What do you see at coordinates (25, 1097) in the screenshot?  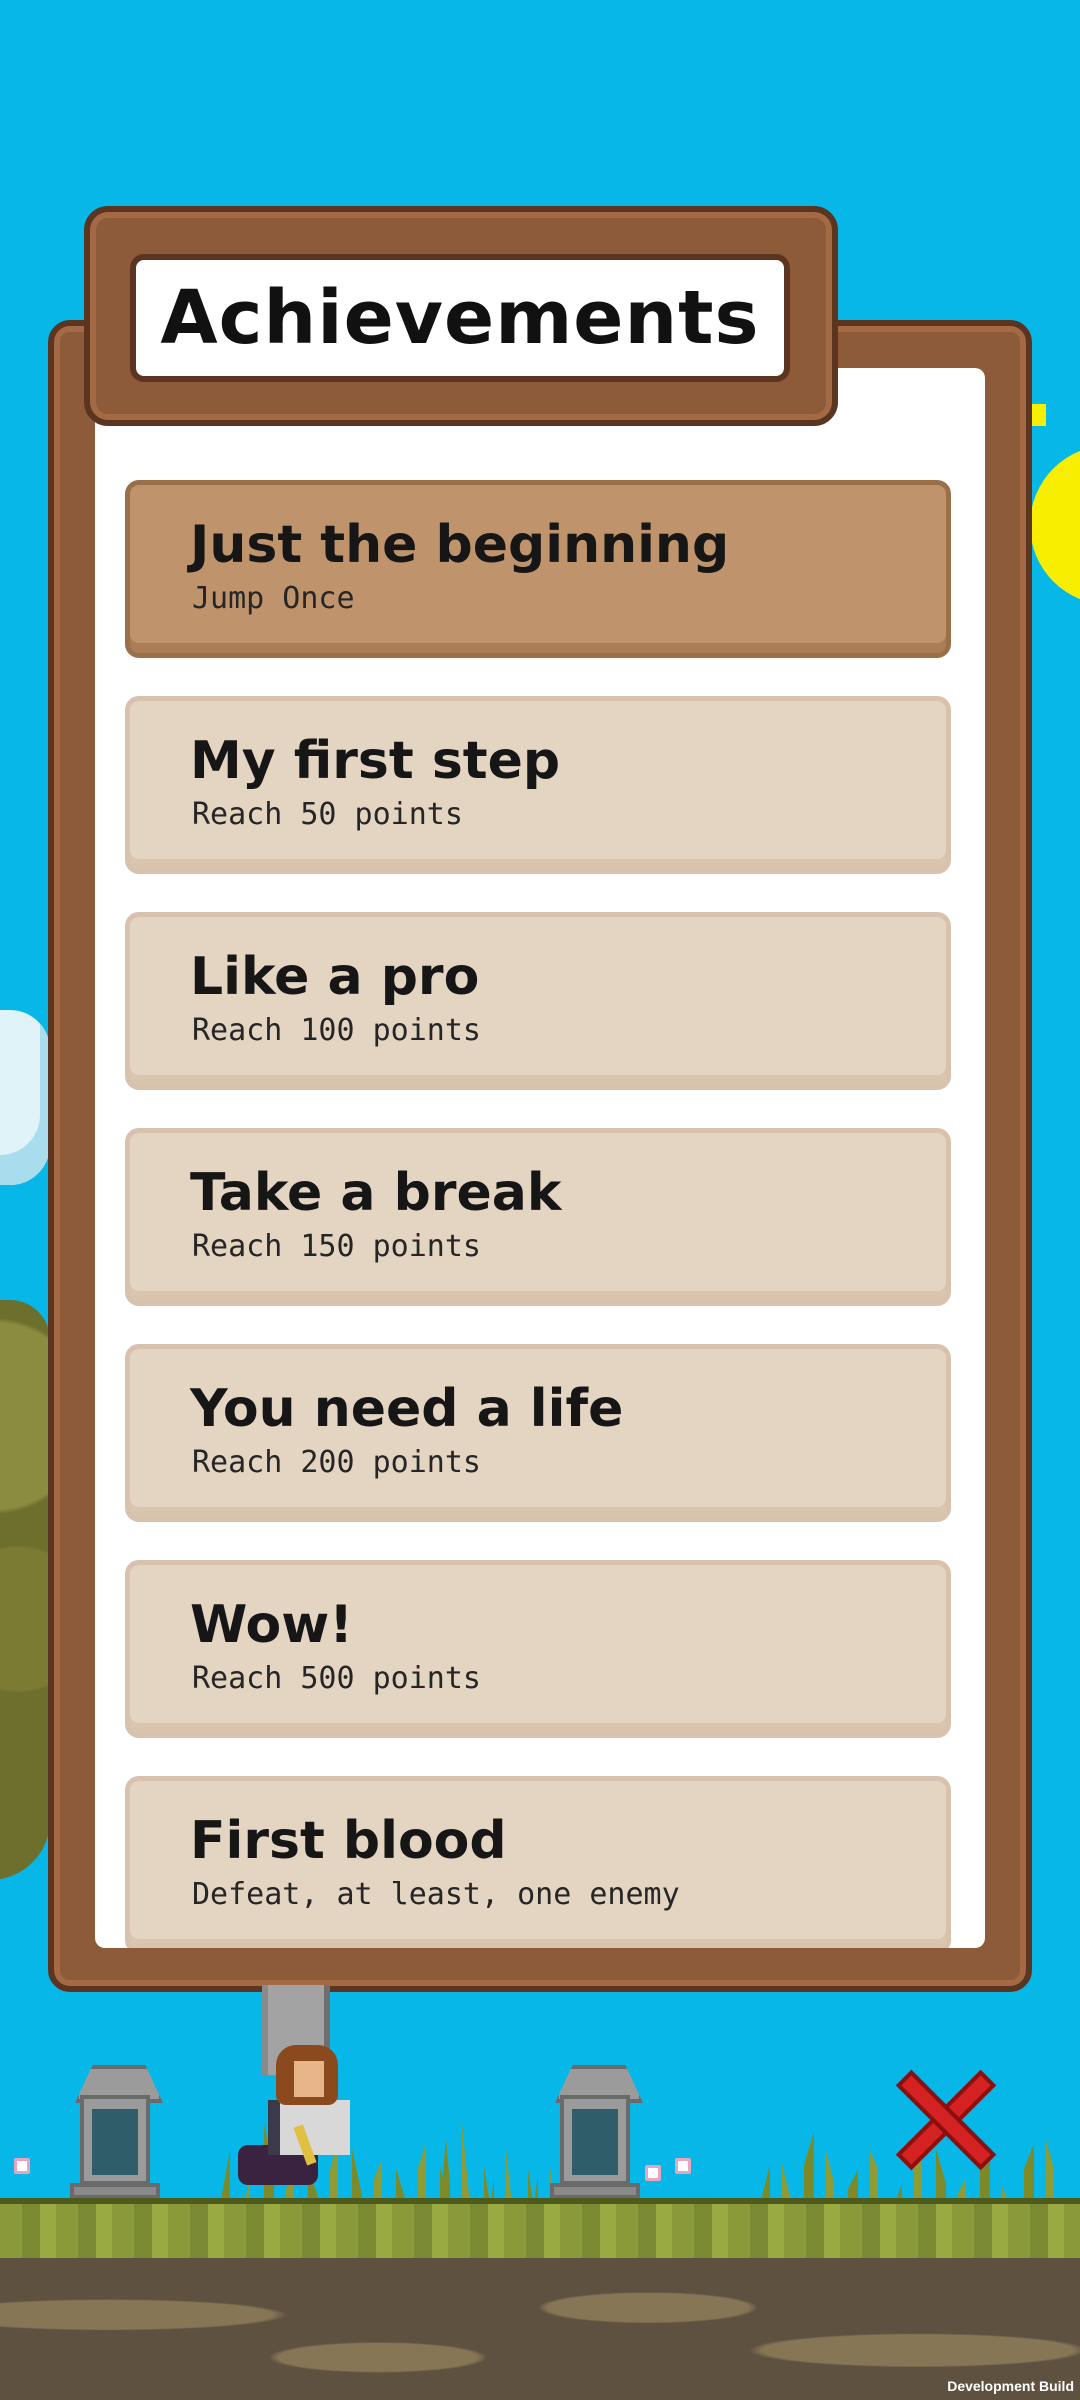 I see `cloud` at bounding box center [25, 1097].